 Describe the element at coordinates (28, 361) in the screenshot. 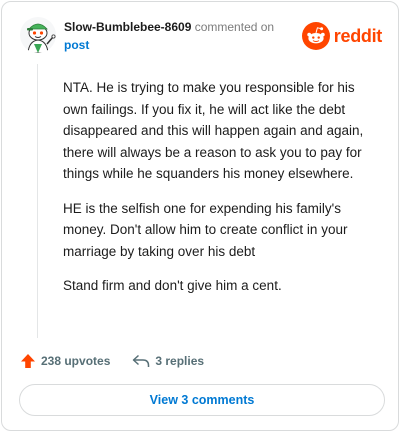

I see `upvote-arrow-icon` at that location.